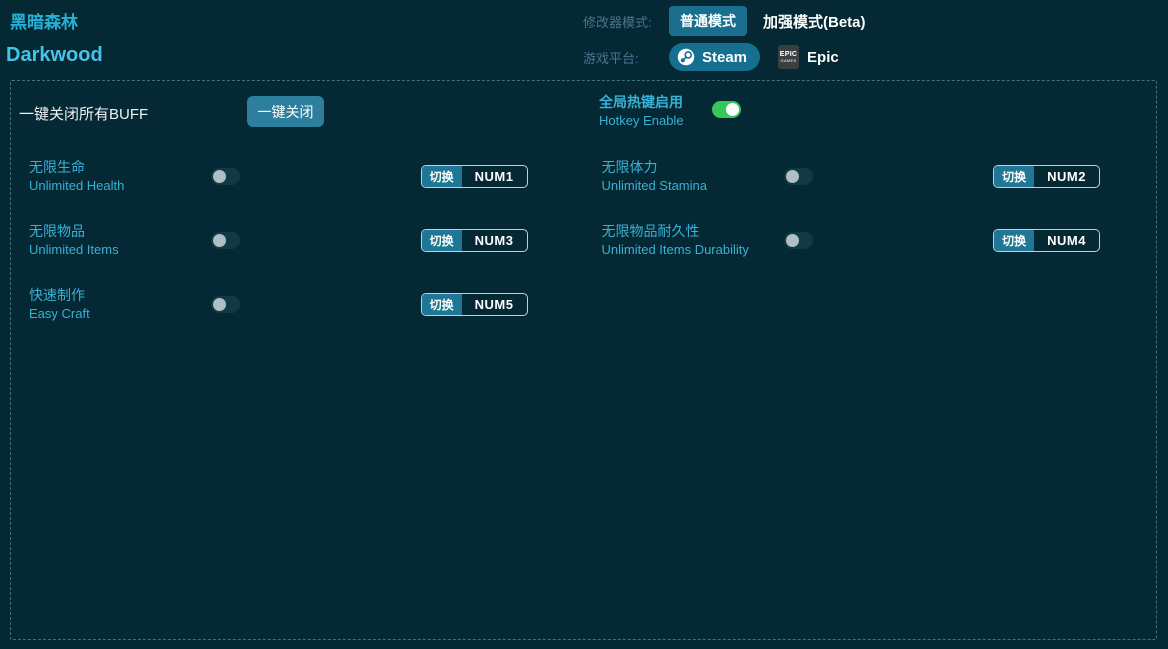  What do you see at coordinates (44, 22) in the screenshot?
I see `game-title-cn: 黑暗森林` at bounding box center [44, 22].